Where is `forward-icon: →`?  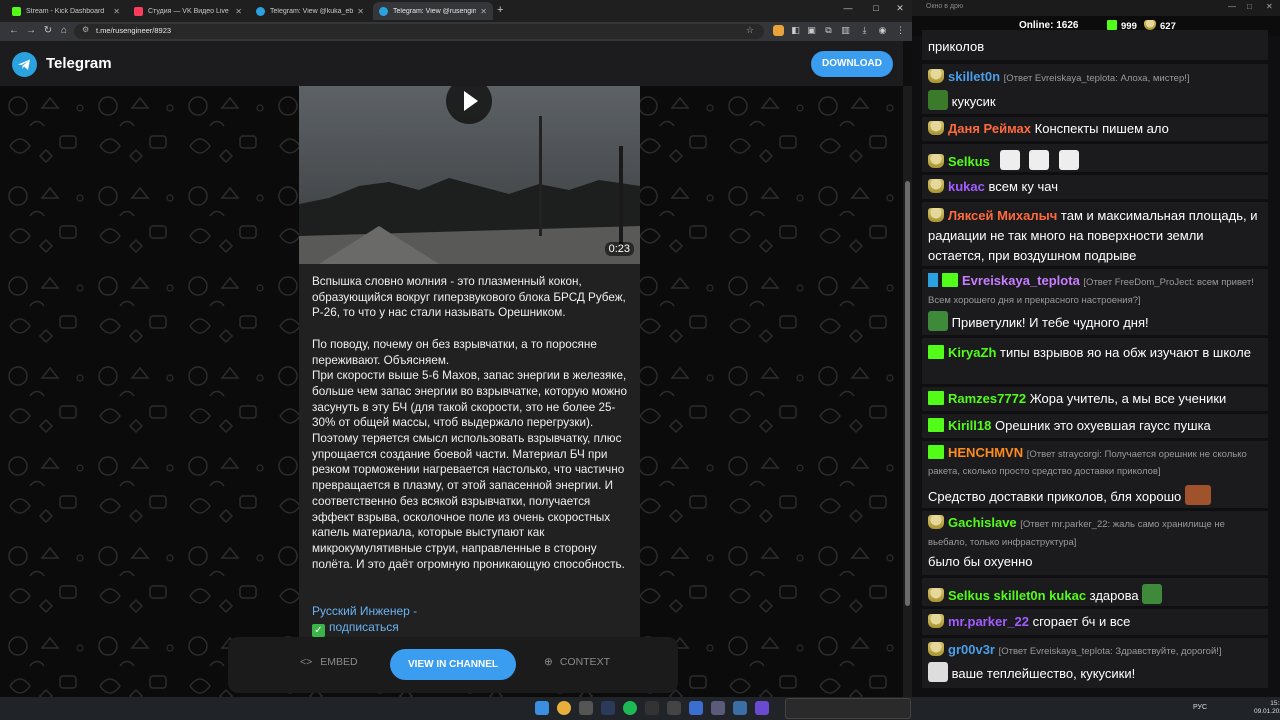
forward-icon: → is located at coordinates (31, 30).